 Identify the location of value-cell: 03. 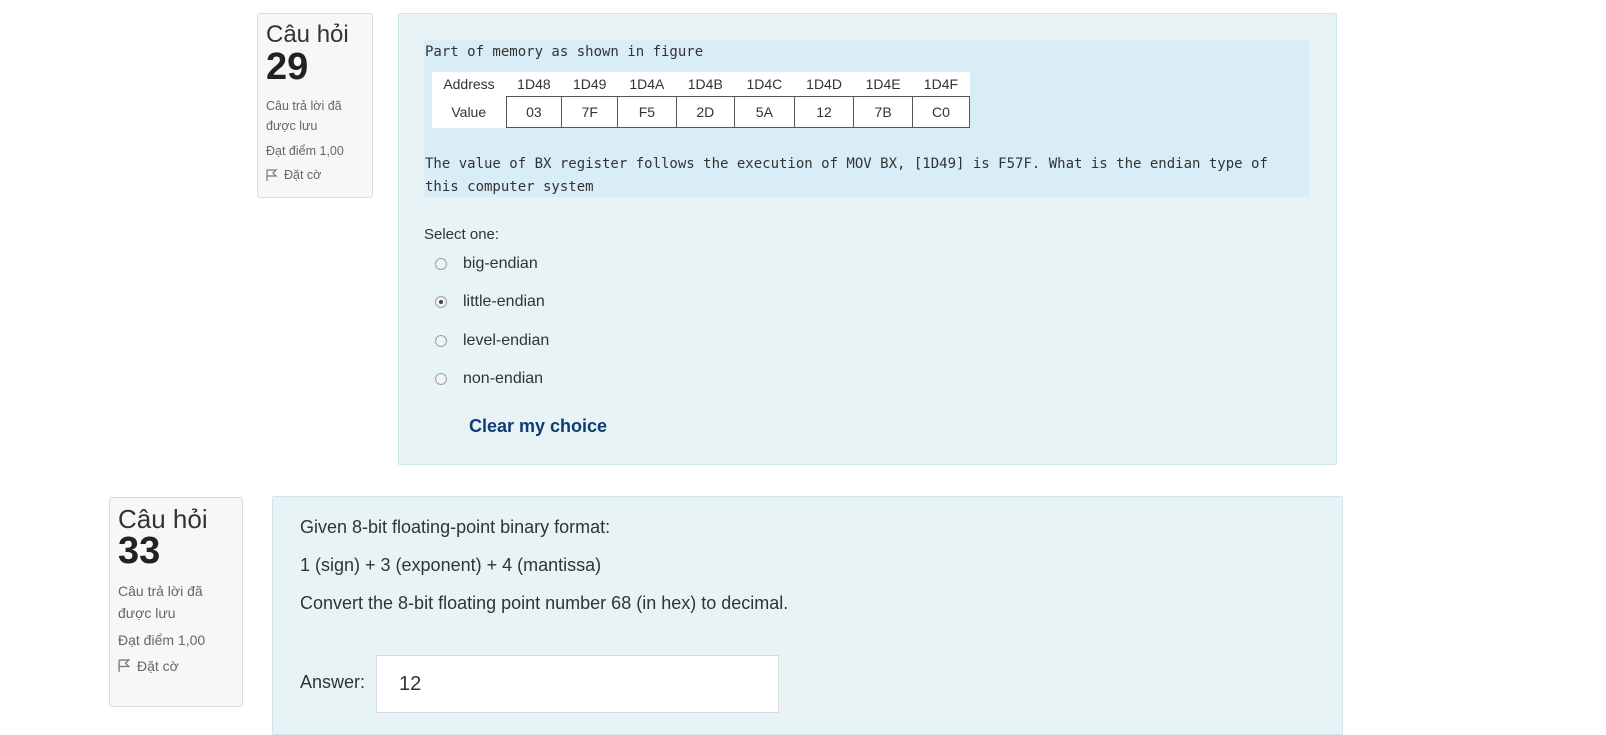
(534, 112).